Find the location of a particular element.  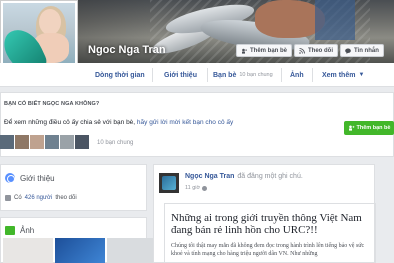

tab-more: Xem thêm ▼ is located at coordinates (343, 75).